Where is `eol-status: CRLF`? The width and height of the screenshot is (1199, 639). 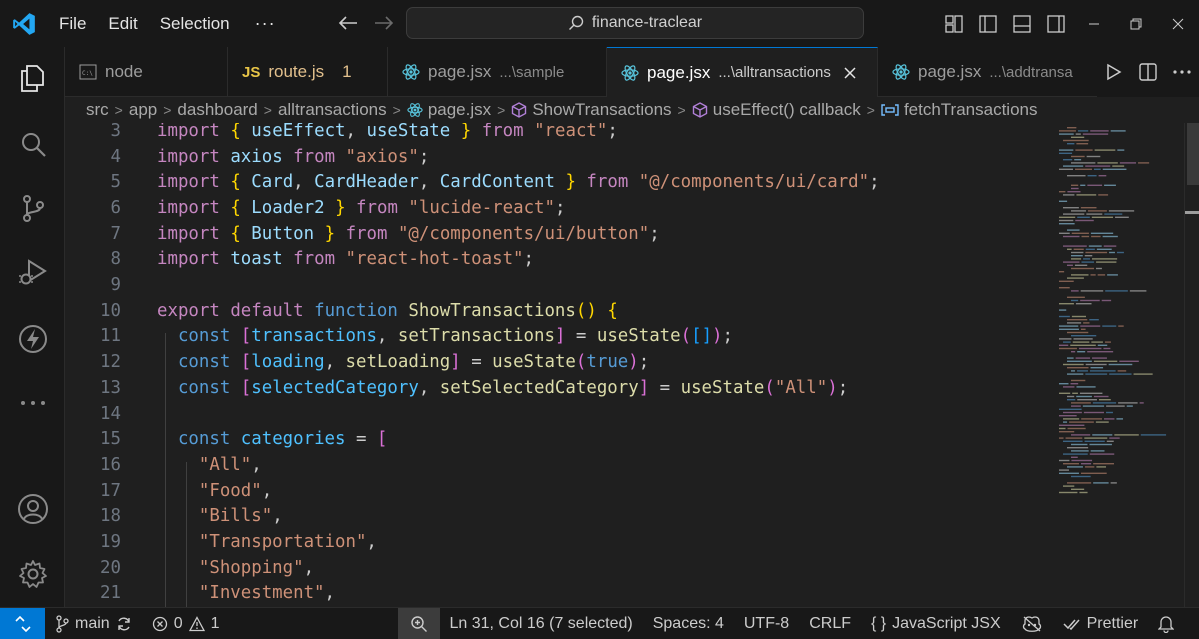 eol-status: CRLF is located at coordinates (830, 623).